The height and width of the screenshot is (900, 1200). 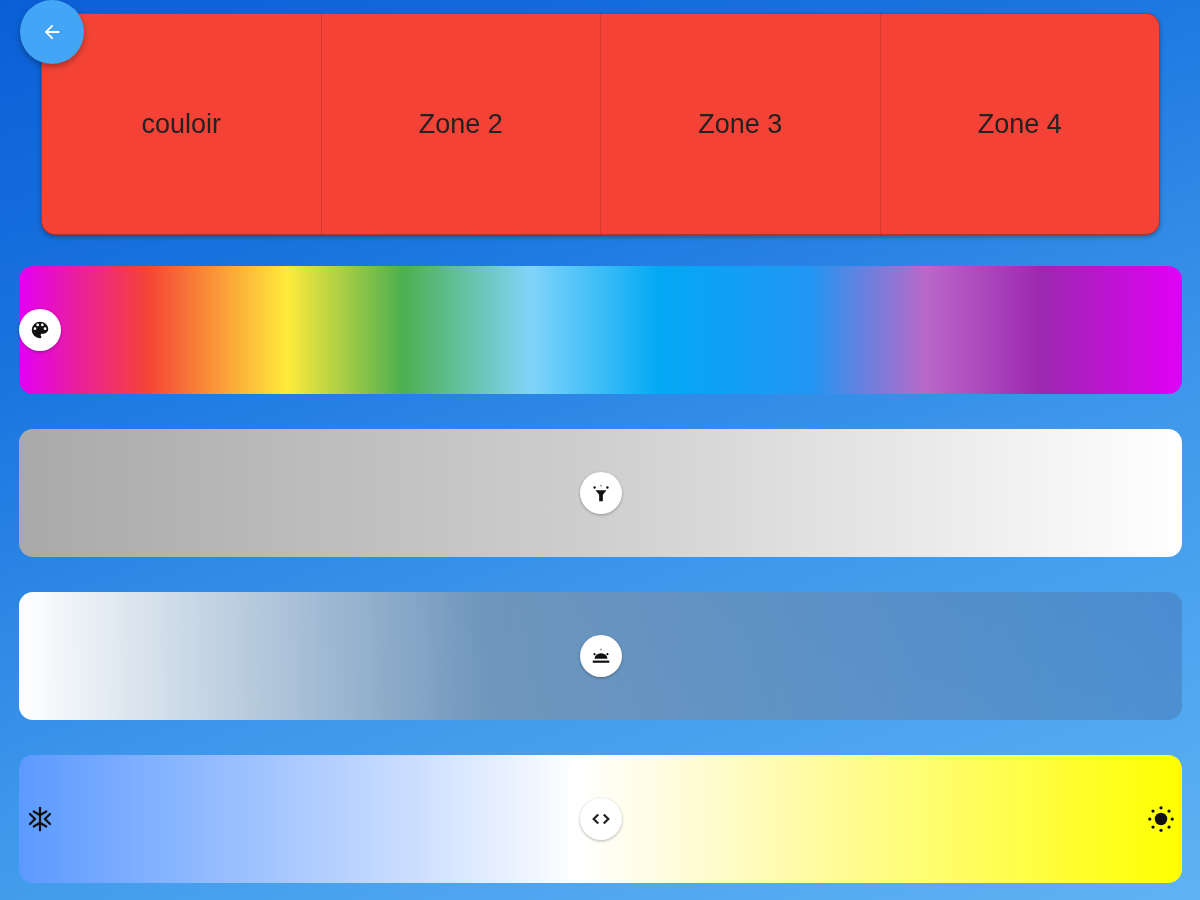 I want to click on palette-icon, so click(x=40, y=330).